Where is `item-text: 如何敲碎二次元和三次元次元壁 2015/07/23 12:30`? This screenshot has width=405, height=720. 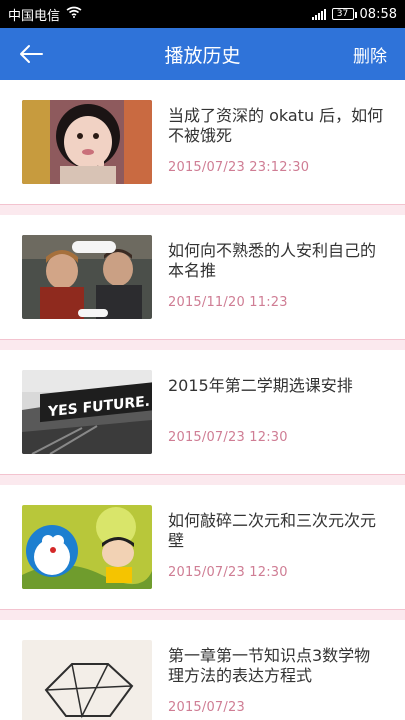
item-text: 如何敲碎二次元和三次元次元壁 2015/07/23 12:30 is located at coordinates (277, 551).